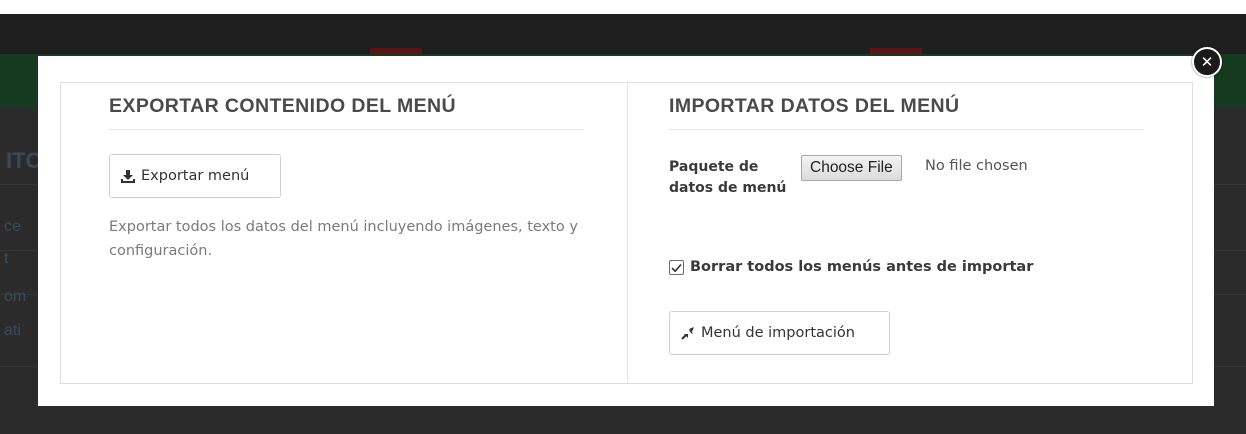  Describe the element at coordinates (15, 296) in the screenshot. I see `backdrop-text-fragment: om` at that location.